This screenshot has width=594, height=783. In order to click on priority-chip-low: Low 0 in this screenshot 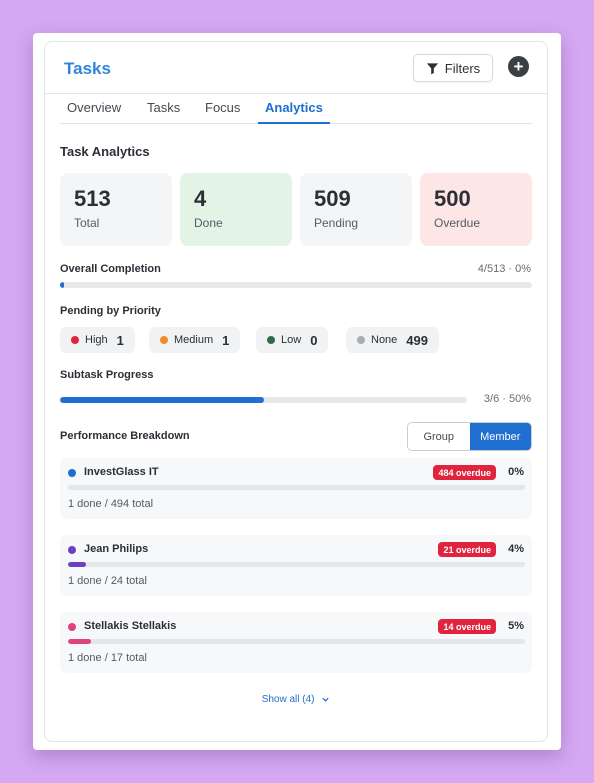, I will do `click(292, 340)`.